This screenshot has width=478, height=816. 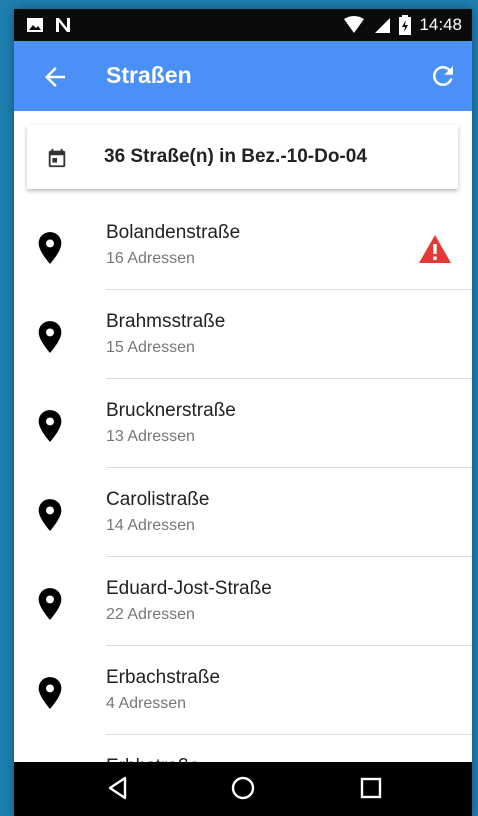 I want to click on address-count: 4 Adressen, so click(x=146, y=703).